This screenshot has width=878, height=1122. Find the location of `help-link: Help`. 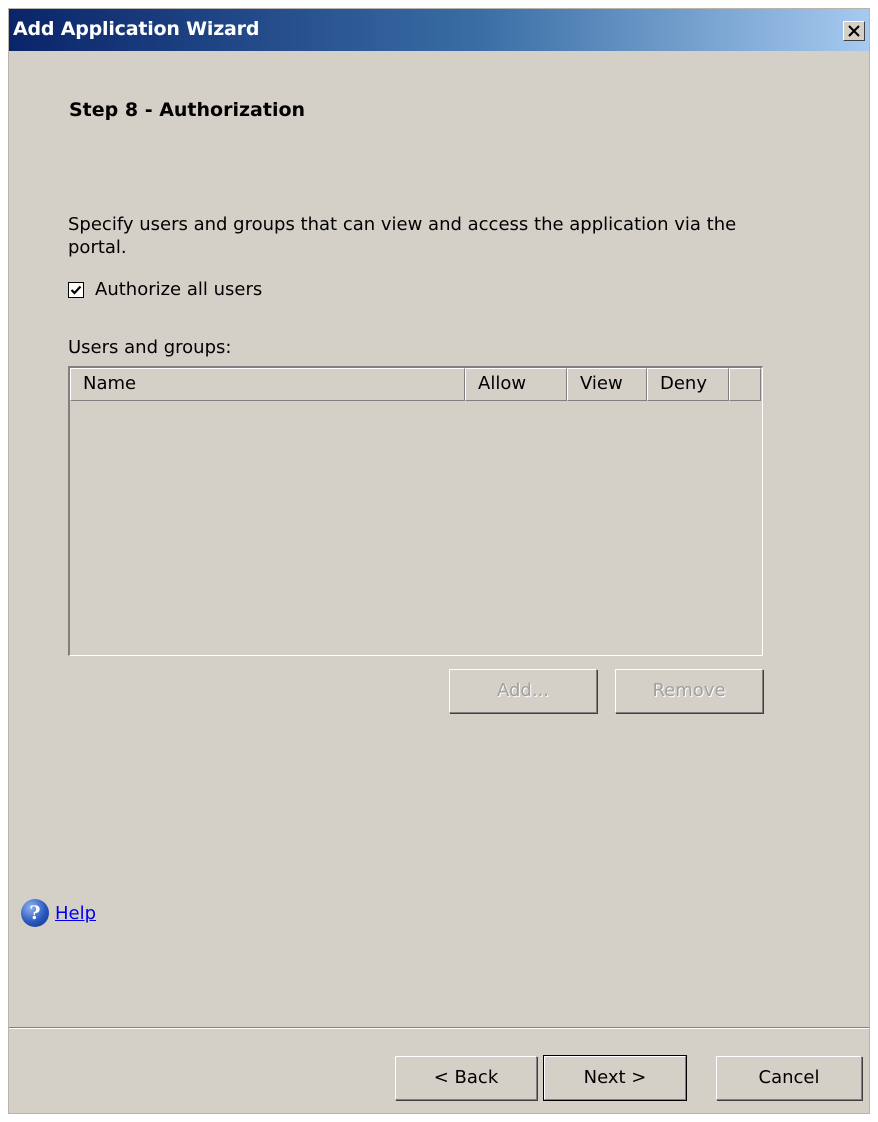

help-link: Help is located at coordinates (75, 913).